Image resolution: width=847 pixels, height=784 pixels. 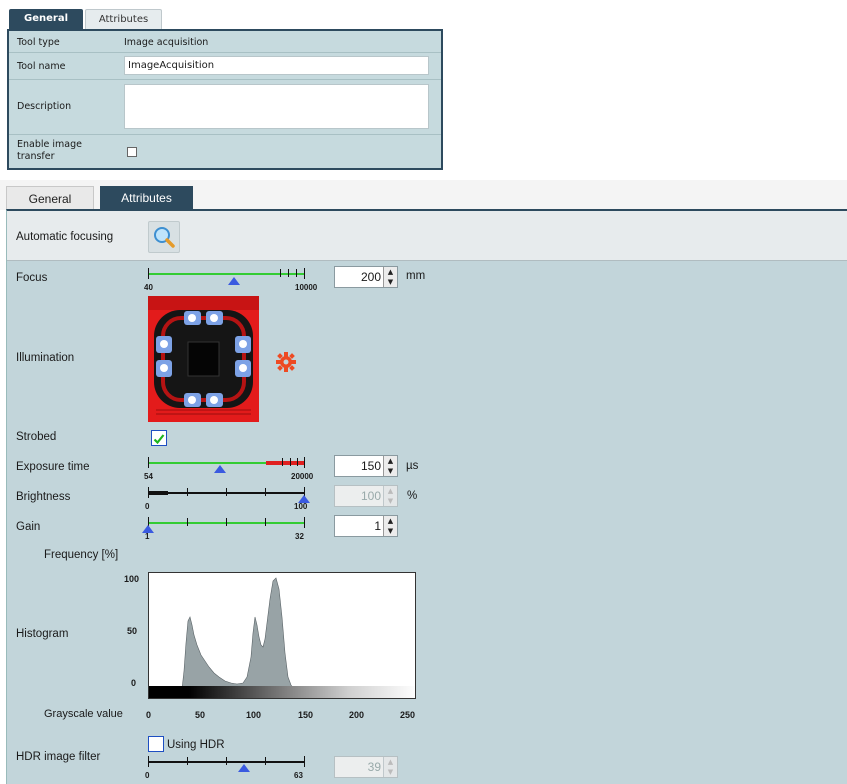 What do you see at coordinates (374, 767) in the screenshot?
I see `hdr-value: 39` at bounding box center [374, 767].